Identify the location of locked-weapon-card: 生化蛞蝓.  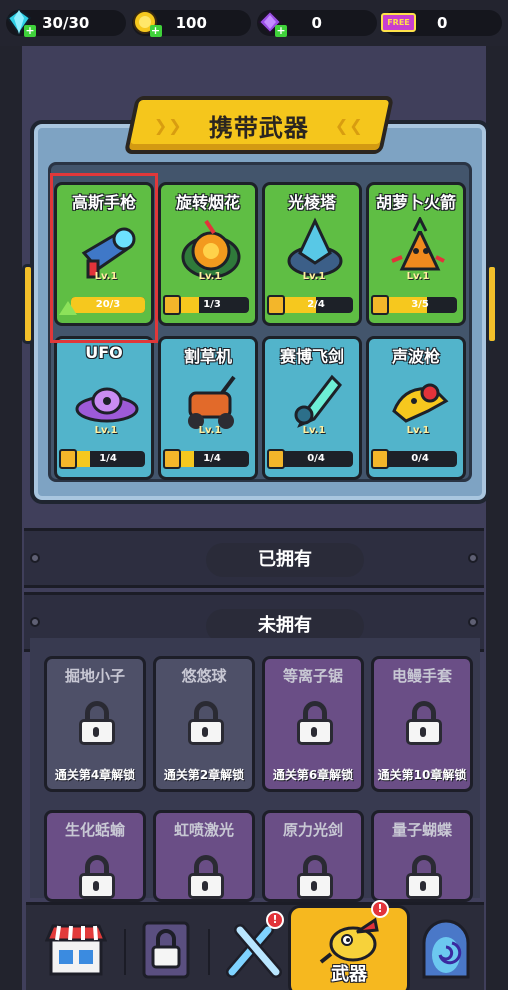
(95, 856).